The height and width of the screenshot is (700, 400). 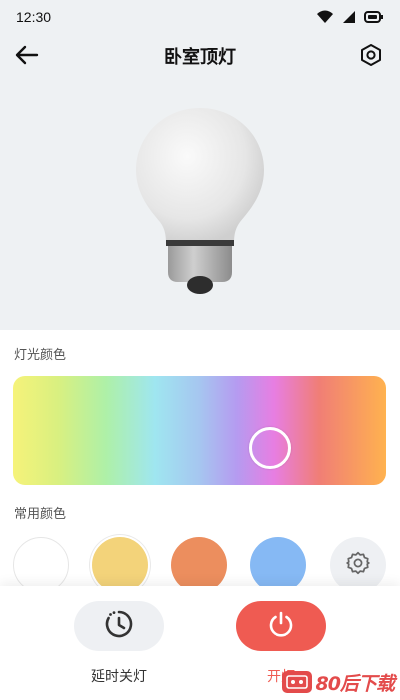 What do you see at coordinates (120, 565) in the screenshot?
I see `swatch-yellow` at bounding box center [120, 565].